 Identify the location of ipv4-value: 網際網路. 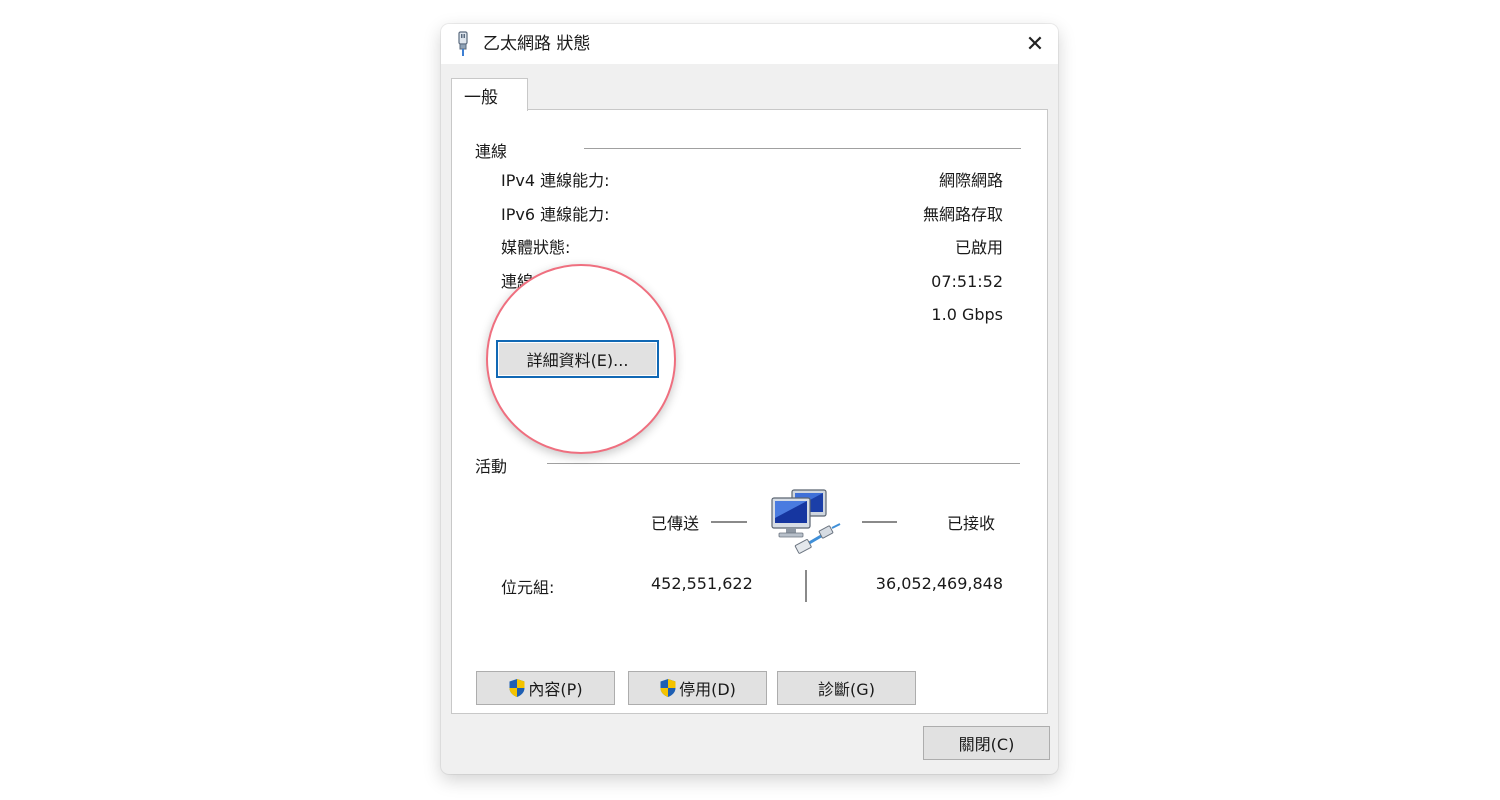
(970, 180).